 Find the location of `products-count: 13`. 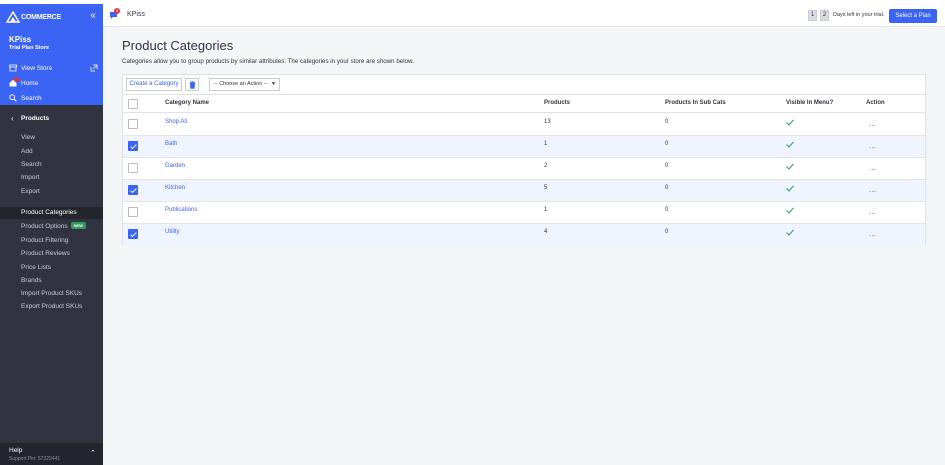

products-count: 13 is located at coordinates (547, 122).